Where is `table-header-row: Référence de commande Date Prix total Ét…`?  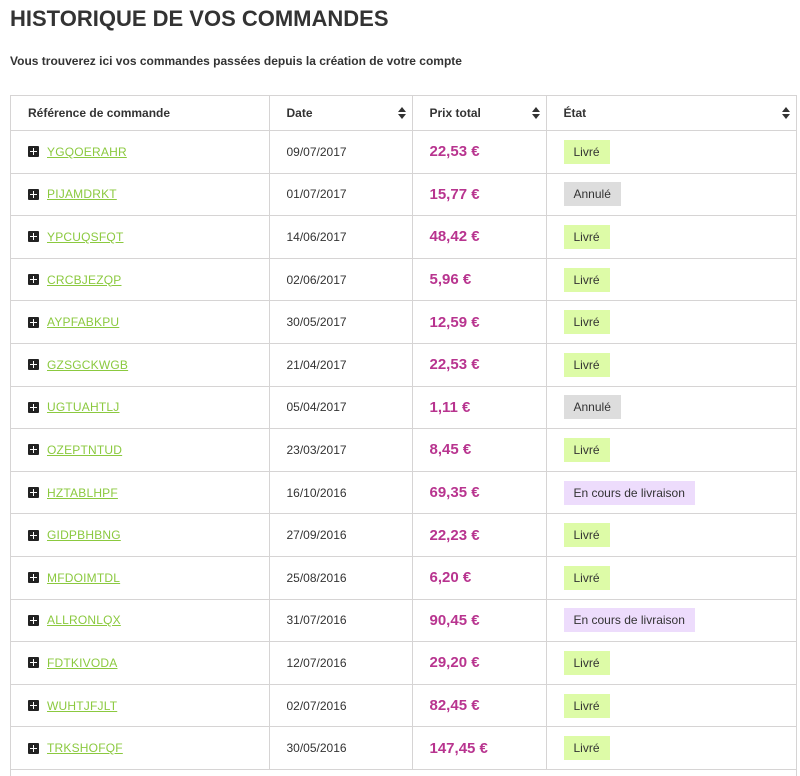
table-header-row: Référence de commande Date Prix total Ét… is located at coordinates (403, 113).